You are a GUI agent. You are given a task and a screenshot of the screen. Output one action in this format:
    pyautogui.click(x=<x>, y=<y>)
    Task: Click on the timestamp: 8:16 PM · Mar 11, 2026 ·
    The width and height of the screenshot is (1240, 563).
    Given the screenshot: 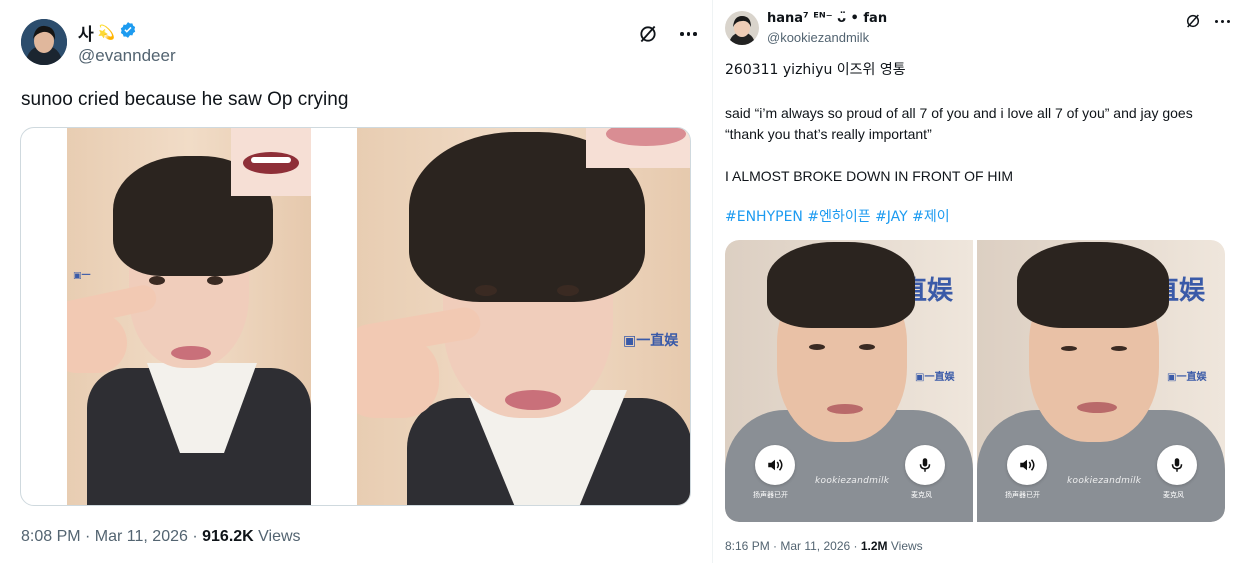 What is the action you would take?
    pyautogui.click(x=793, y=546)
    